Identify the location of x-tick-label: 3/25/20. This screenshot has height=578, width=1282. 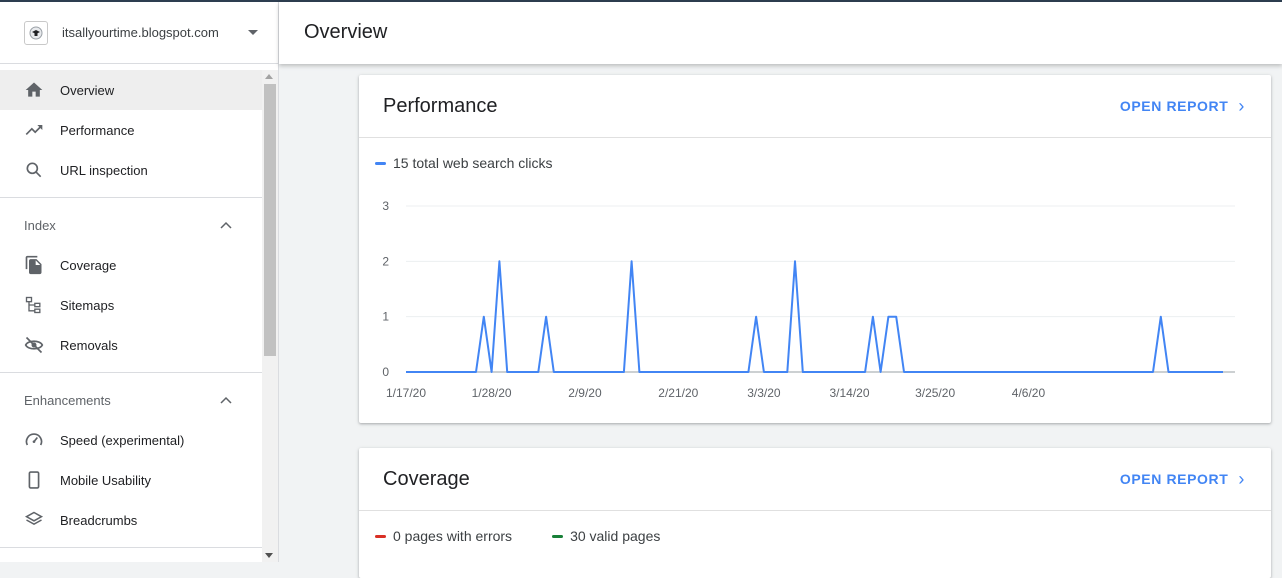
(935, 393).